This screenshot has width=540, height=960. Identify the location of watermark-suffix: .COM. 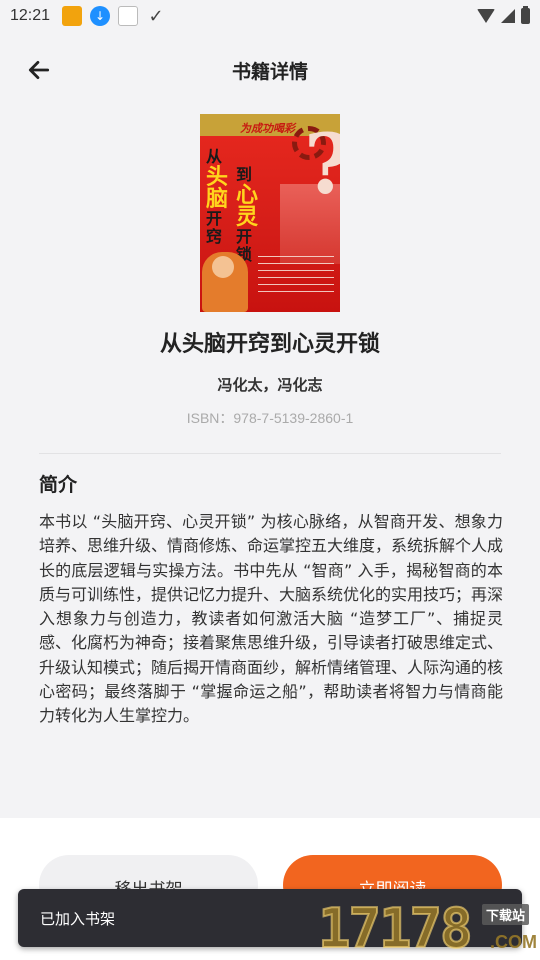
(513, 942).